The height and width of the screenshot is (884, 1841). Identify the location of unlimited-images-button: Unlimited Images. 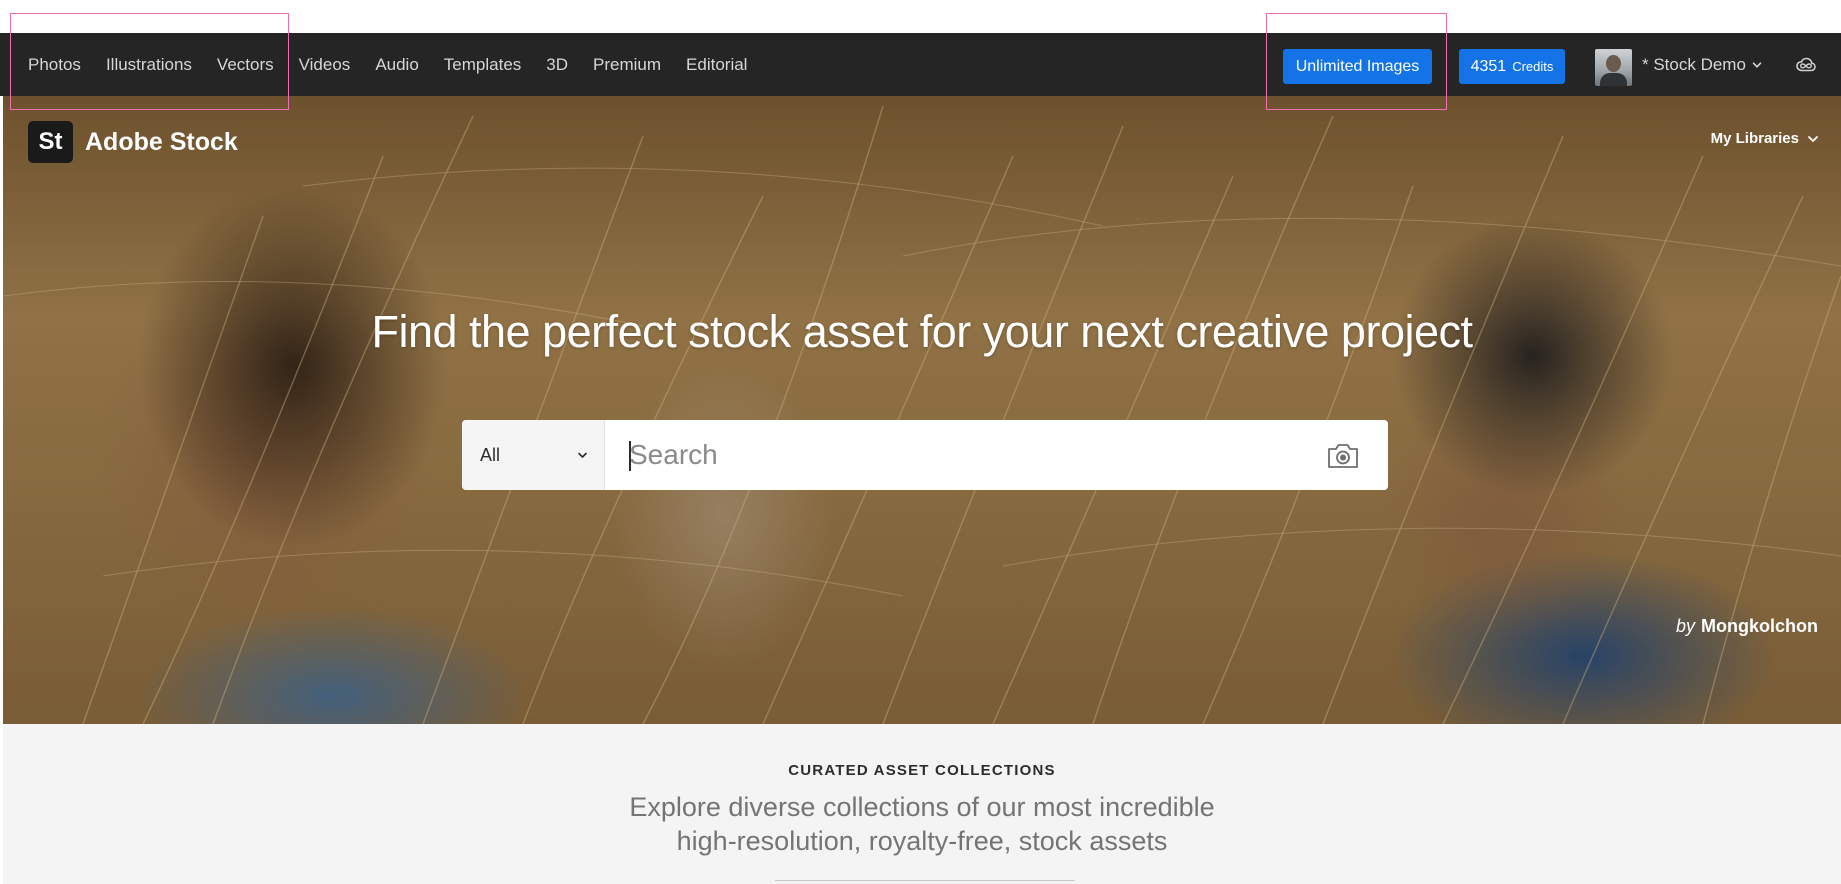
(1357, 66).